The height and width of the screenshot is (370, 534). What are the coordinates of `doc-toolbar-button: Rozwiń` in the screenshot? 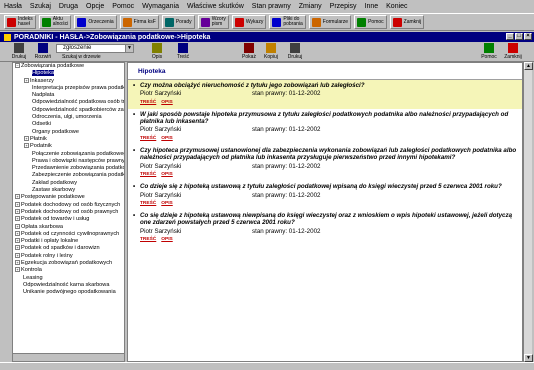 It's located at (43, 52).